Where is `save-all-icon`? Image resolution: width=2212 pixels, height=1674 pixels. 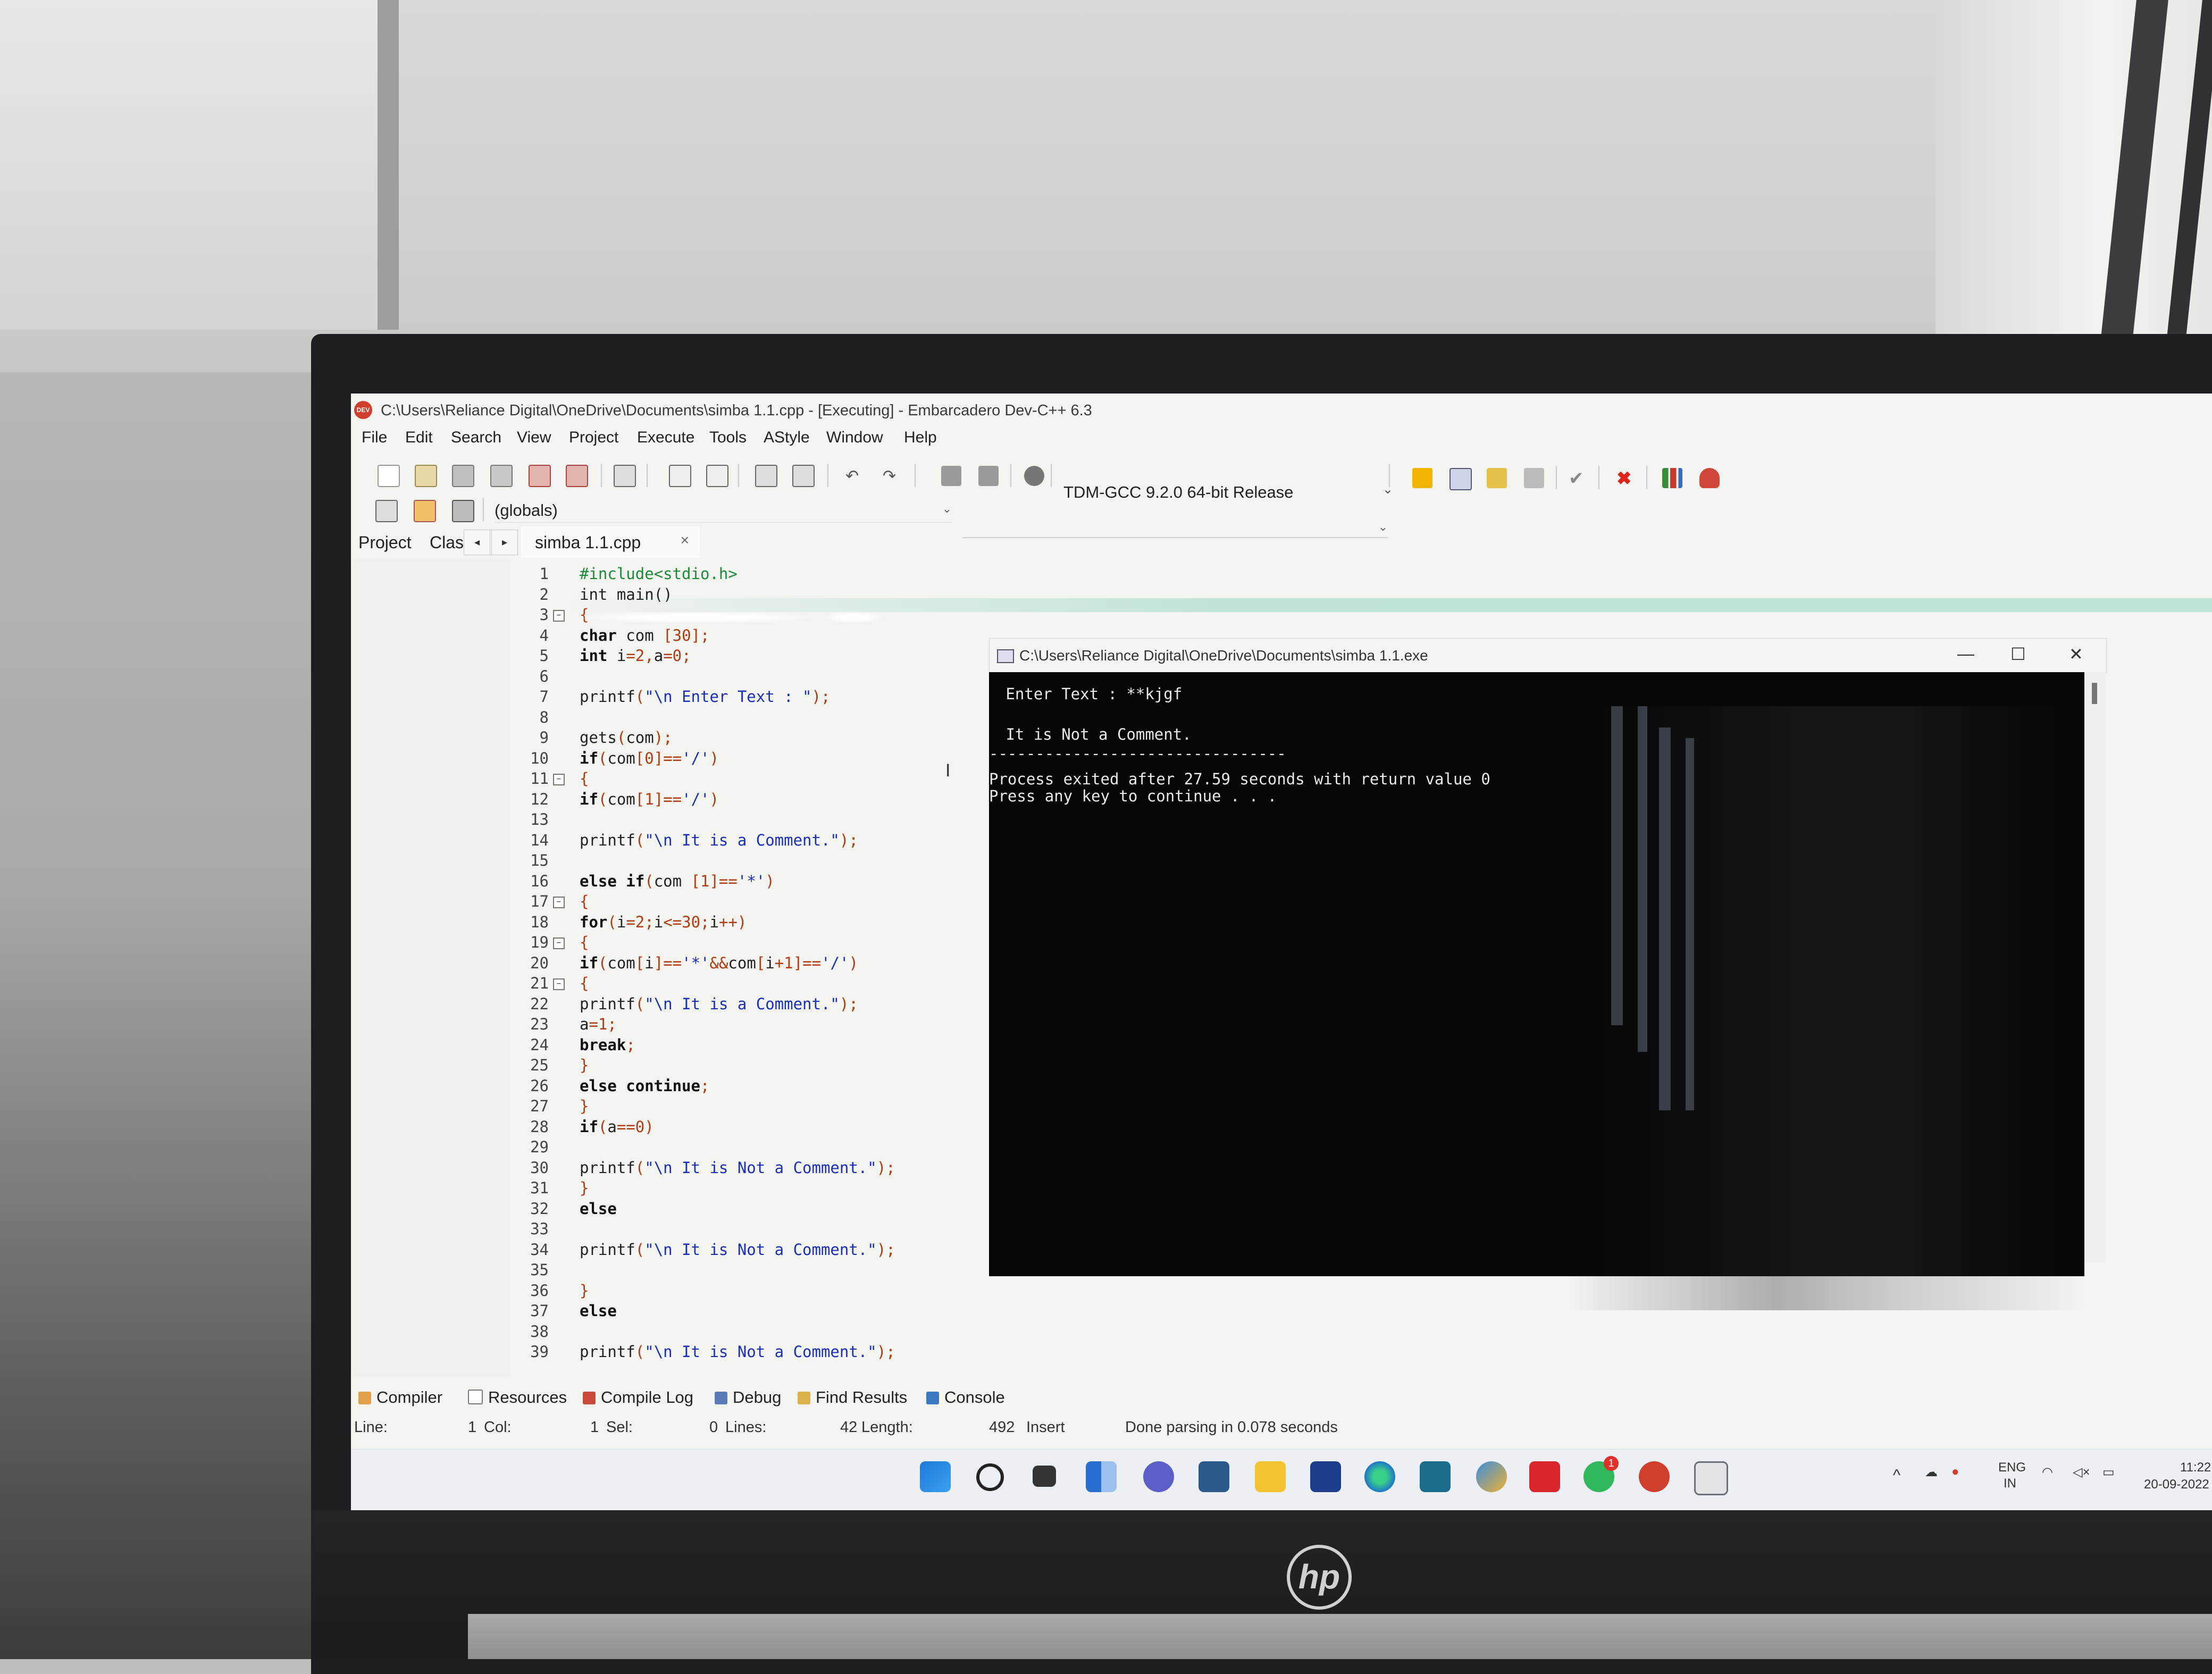 save-all-icon is located at coordinates (501, 476).